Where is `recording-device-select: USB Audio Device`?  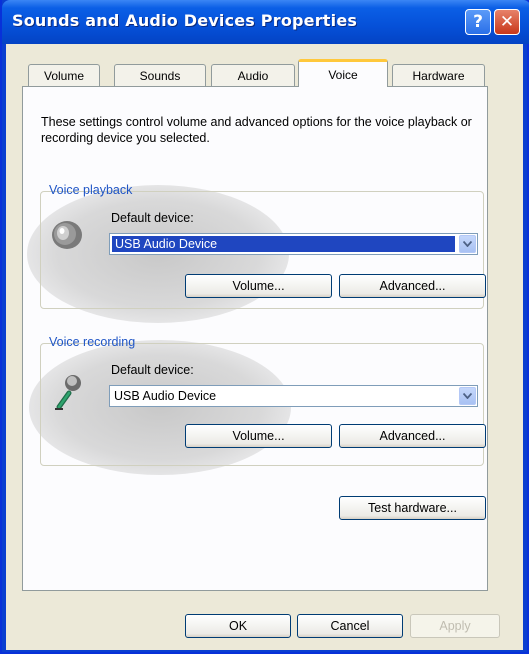 recording-device-select: USB Audio Device is located at coordinates (293, 396).